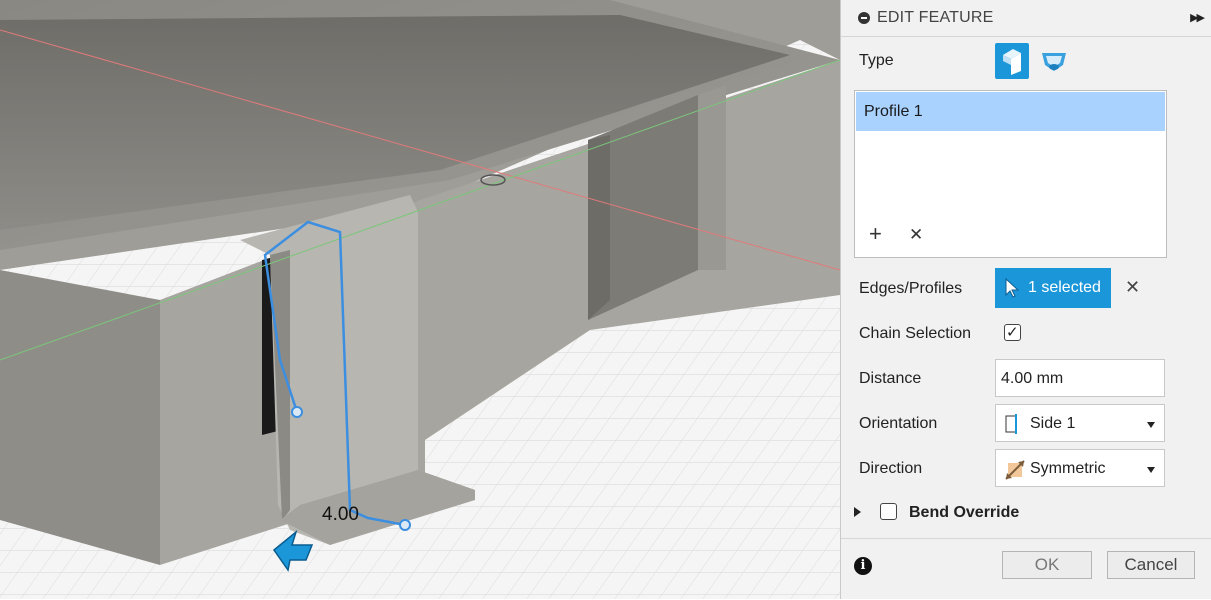 This screenshot has width=1211, height=600. Describe the element at coordinates (891, 468) in the screenshot. I see `direction-label: Direction` at that location.